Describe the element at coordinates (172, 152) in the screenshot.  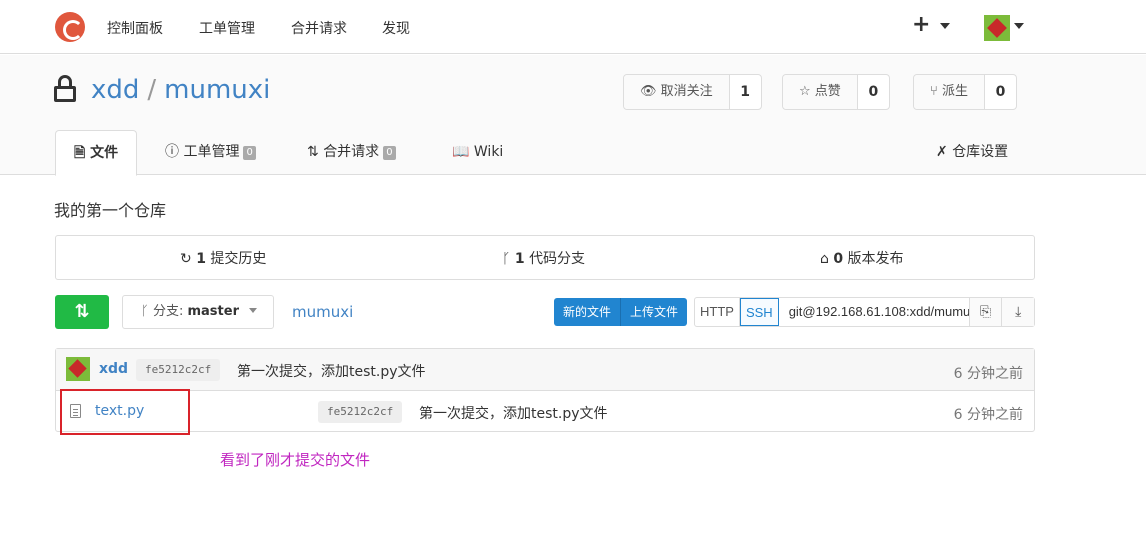
I see `issue-icon: ⓘ` at that location.